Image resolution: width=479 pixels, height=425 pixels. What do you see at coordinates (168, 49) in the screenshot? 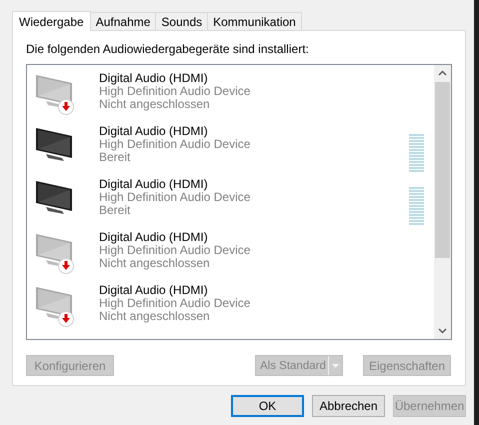
I see `intro-text: Die folgenden Audiowiedergabegeräte sind installiert:` at bounding box center [168, 49].